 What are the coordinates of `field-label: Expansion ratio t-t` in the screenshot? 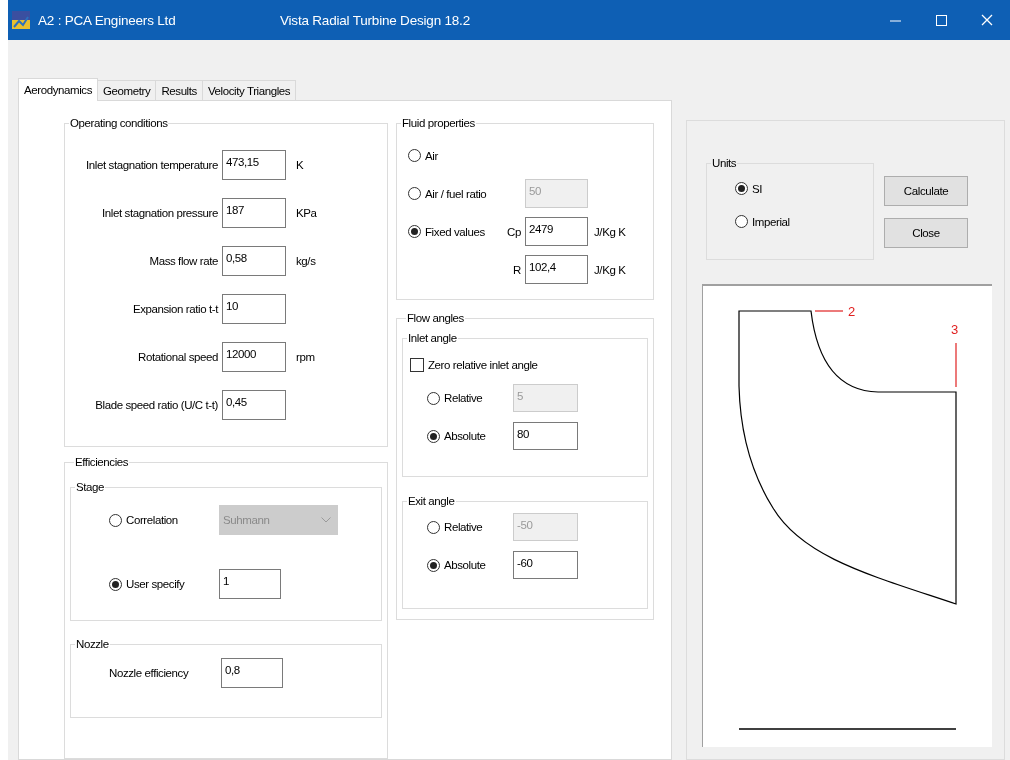 It's located at (174, 309).